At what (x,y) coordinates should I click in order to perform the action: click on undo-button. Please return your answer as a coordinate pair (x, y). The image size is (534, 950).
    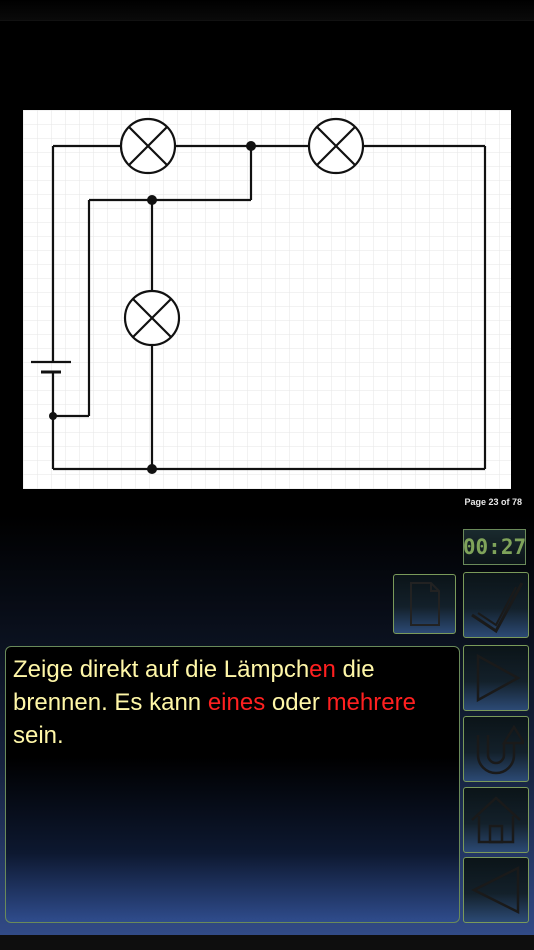
    Looking at the image, I should click on (496, 749).